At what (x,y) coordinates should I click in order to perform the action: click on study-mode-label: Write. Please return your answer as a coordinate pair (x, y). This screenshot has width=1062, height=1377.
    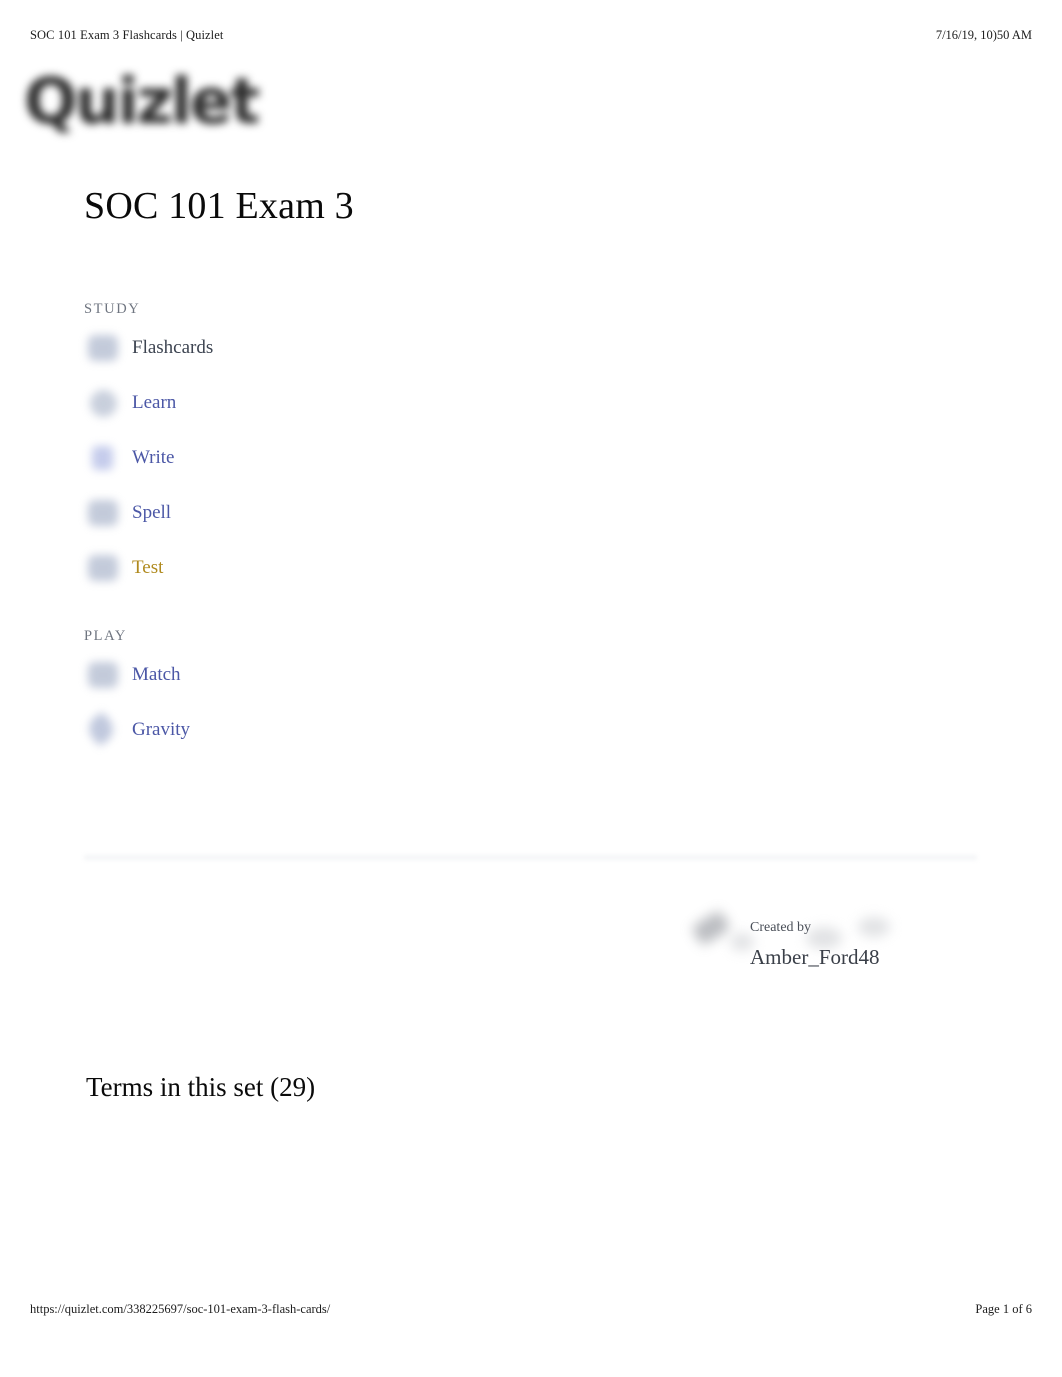
    Looking at the image, I should click on (153, 457).